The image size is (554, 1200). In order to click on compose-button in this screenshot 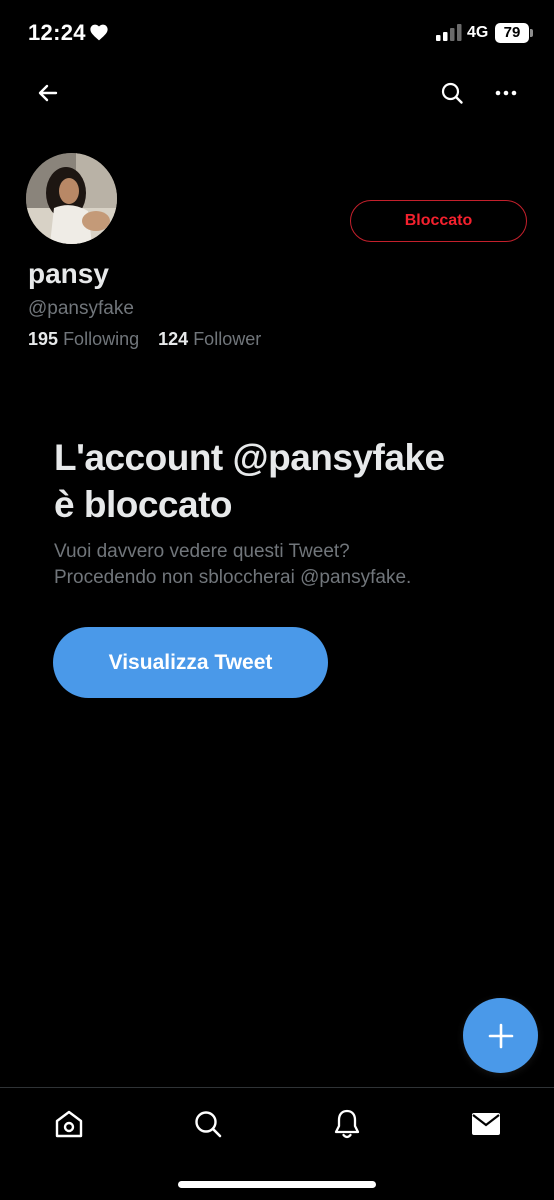, I will do `click(500, 1035)`.